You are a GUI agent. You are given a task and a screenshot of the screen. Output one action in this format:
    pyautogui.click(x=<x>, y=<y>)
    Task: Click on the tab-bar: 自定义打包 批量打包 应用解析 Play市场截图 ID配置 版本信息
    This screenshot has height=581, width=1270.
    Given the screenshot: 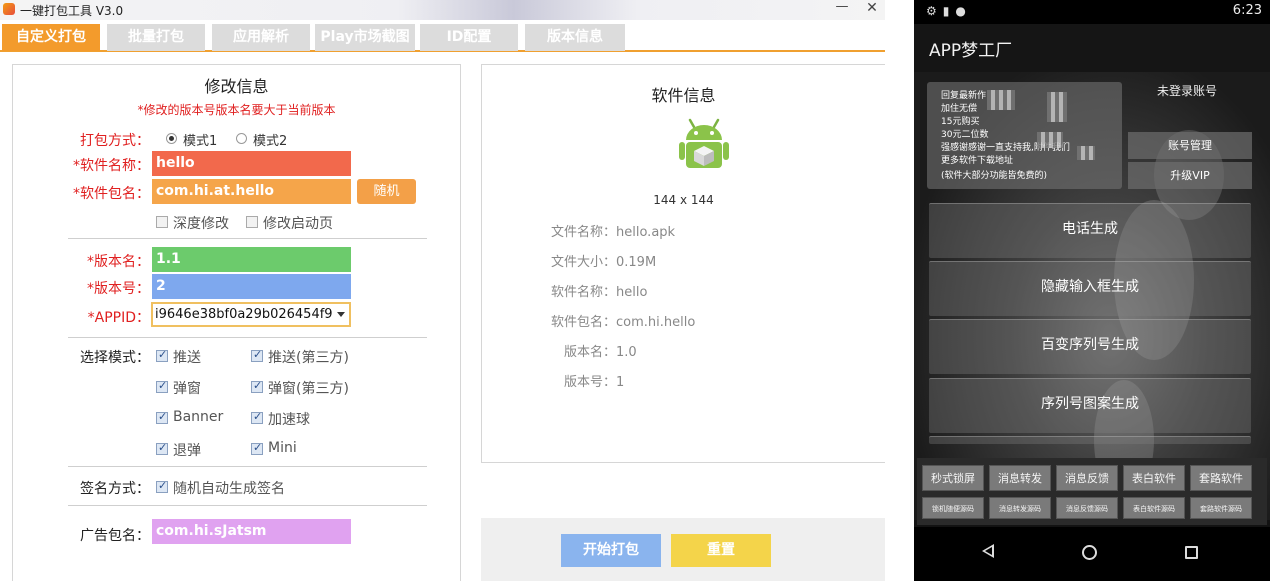 What is the action you would take?
    pyautogui.click(x=442, y=38)
    